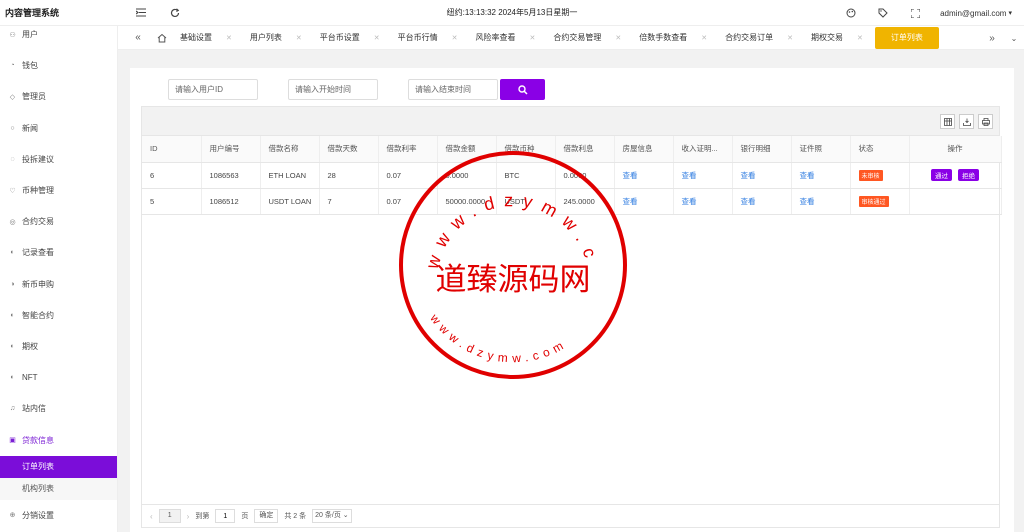 This screenshot has height=532, width=1024. I want to click on brand-title: 内容管理系统, so click(32, 13).